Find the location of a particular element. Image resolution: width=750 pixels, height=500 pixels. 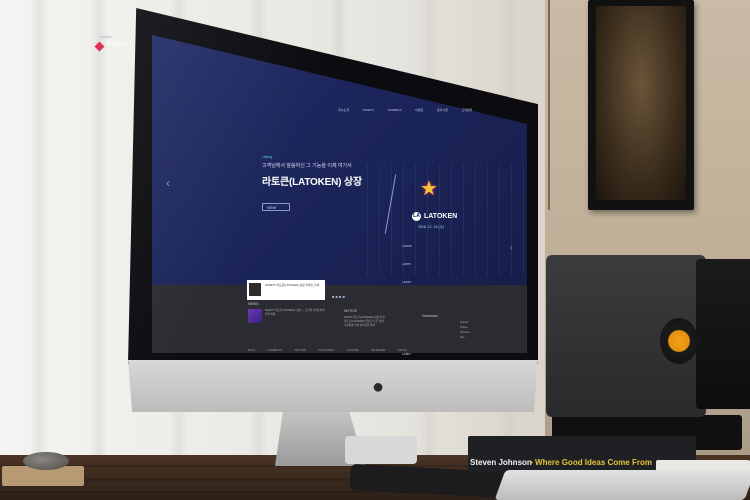

download-list: Android iPhone Windows Mac is located at coordinates (465, 330).